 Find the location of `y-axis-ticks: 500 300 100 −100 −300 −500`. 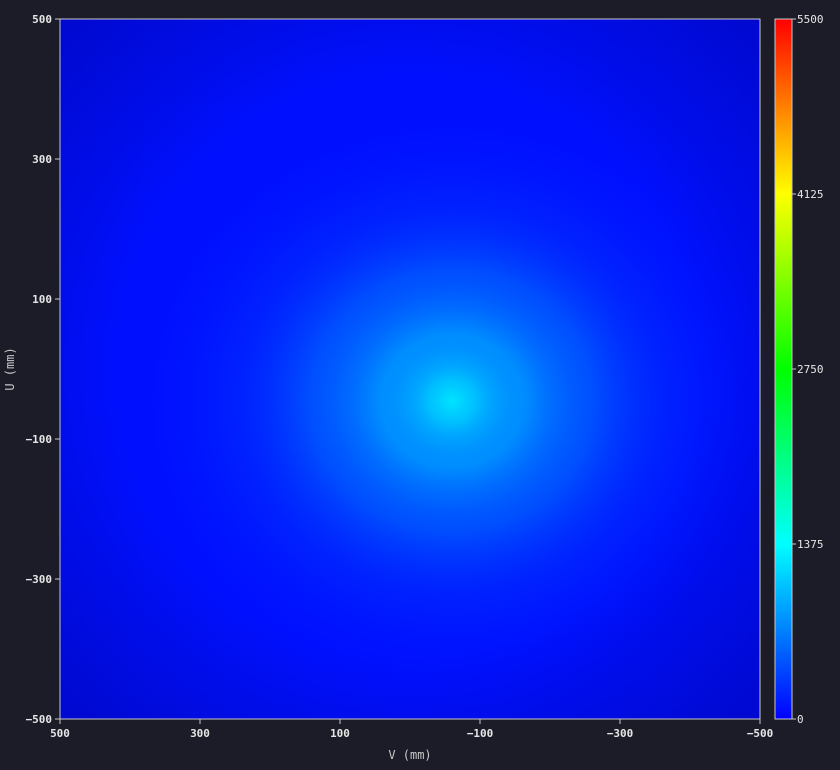

y-axis-ticks: 500 300 100 −100 −300 −500 is located at coordinates (43, 369).